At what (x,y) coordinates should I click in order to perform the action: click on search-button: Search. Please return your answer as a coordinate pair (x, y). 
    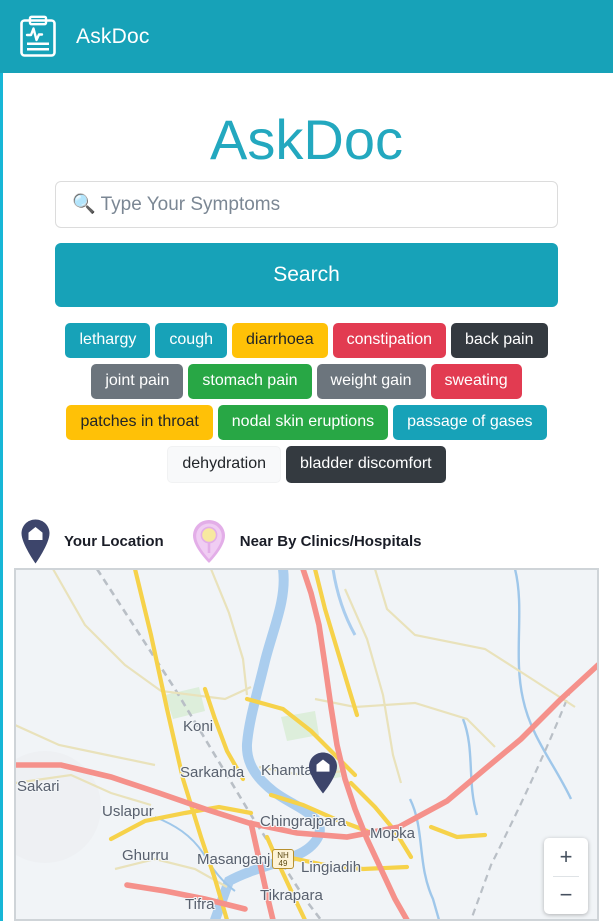
    Looking at the image, I should click on (306, 275).